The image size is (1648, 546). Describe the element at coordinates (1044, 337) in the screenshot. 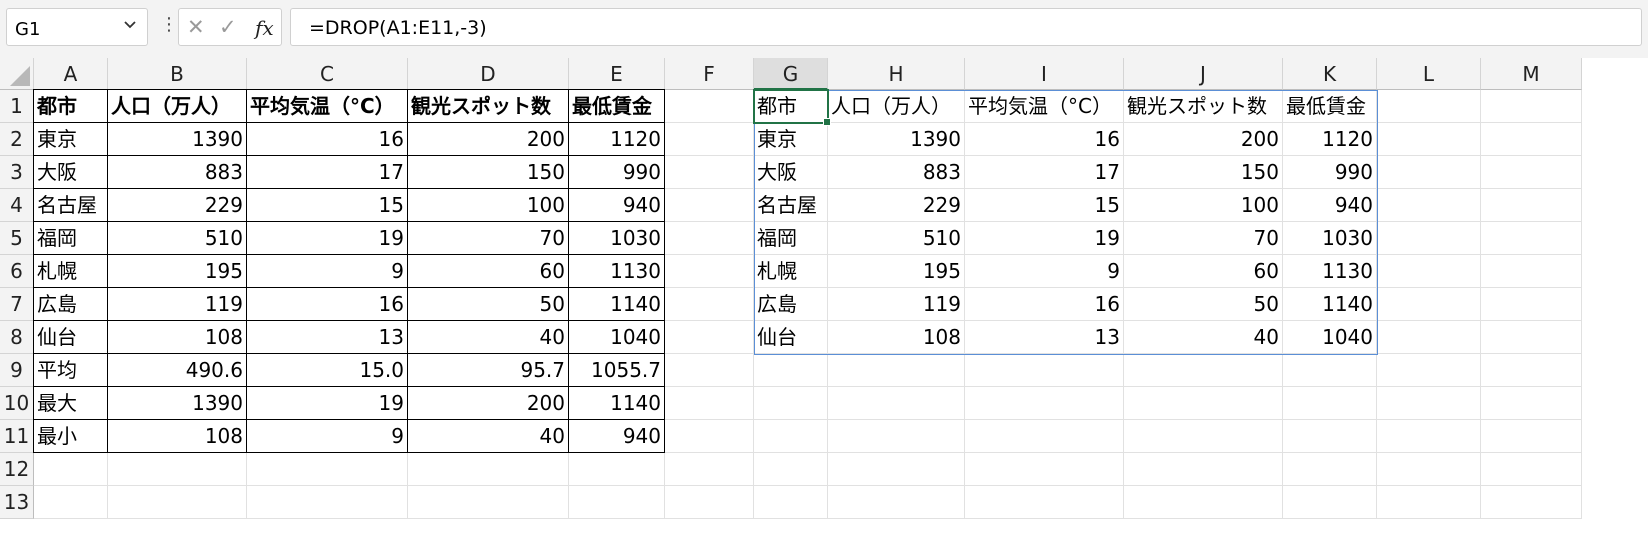

I see `spill-data-cell: 13` at that location.